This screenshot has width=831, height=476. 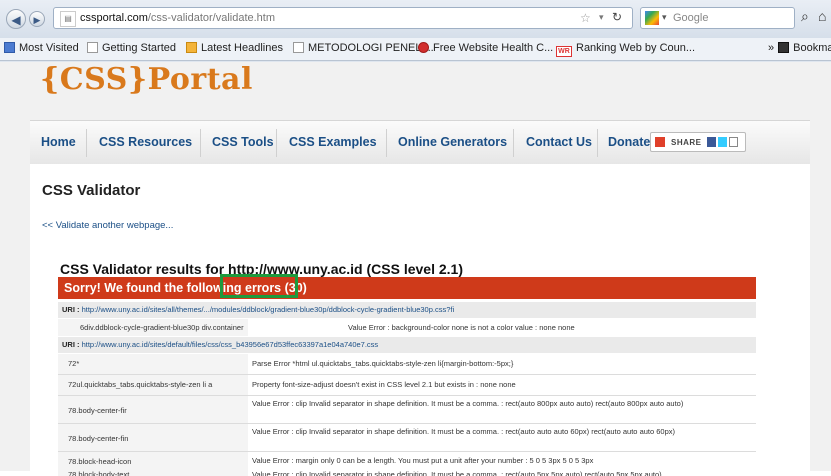 I want to click on page-title: CSS Validator, so click(x=91, y=190).